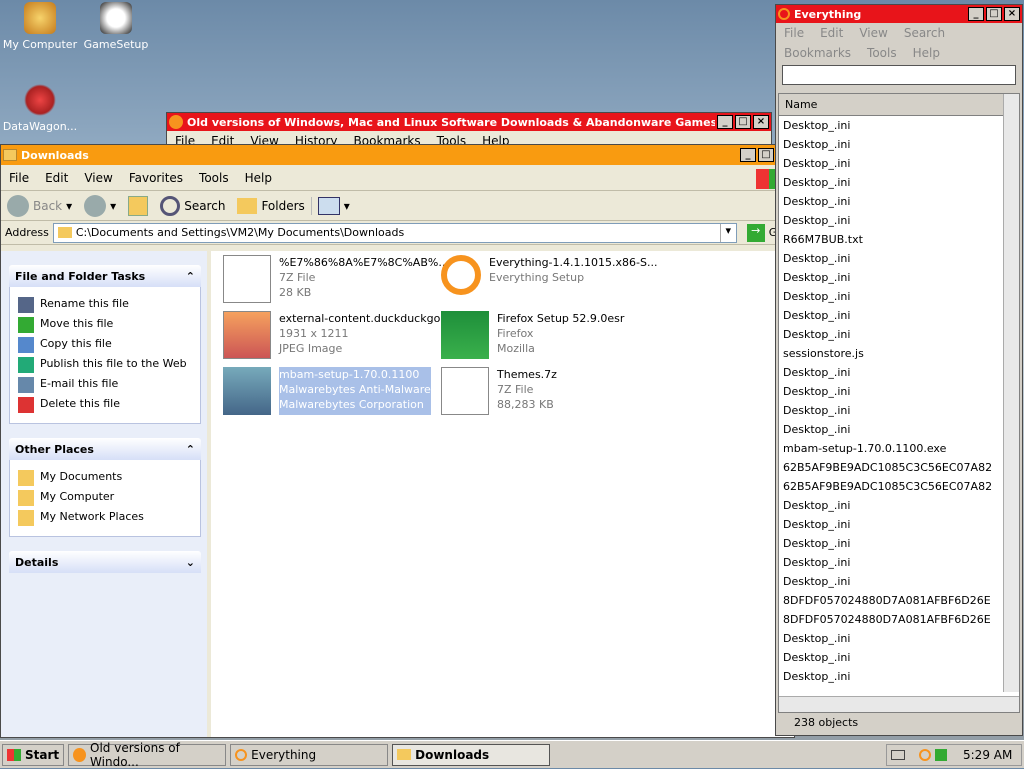 This screenshot has height=769, width=1024. What do you see at coordinates (899, 239) in the screenshot?
I see `result-row: R66M7BUB.txt` at bounding box center [899, 239].